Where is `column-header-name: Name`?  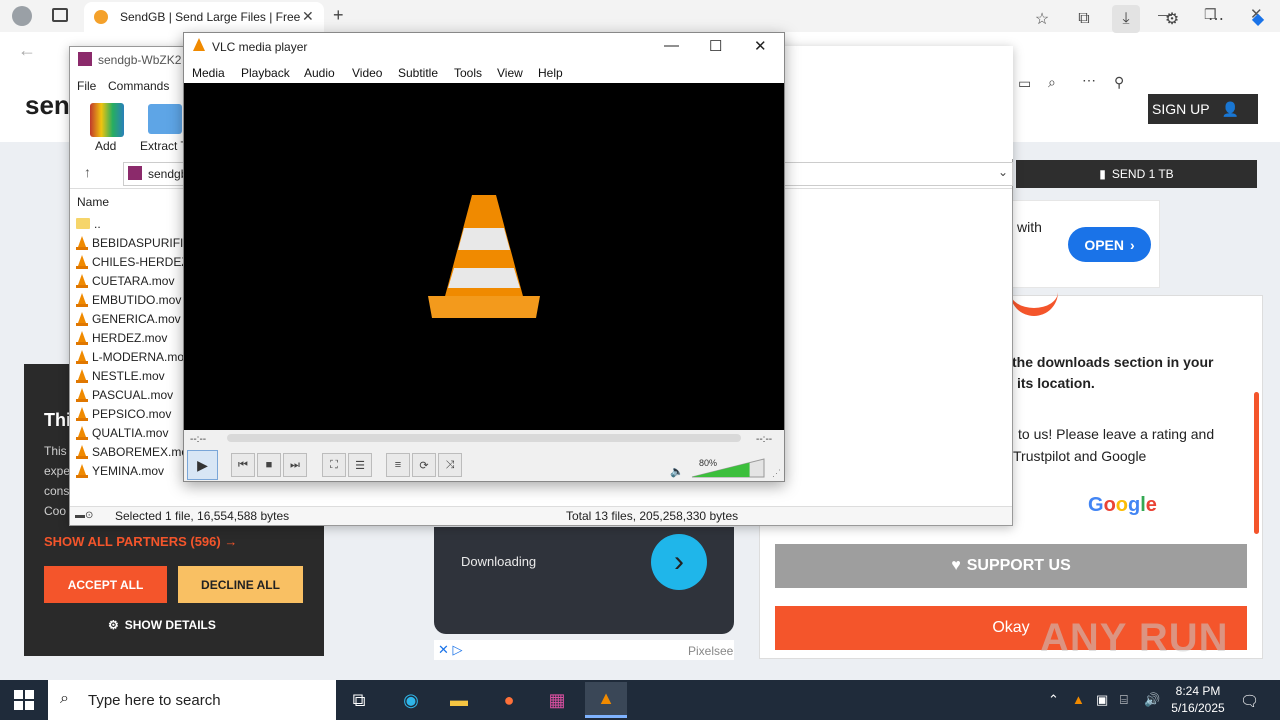 column-header-name: Name is located at coordinates (93, 202).